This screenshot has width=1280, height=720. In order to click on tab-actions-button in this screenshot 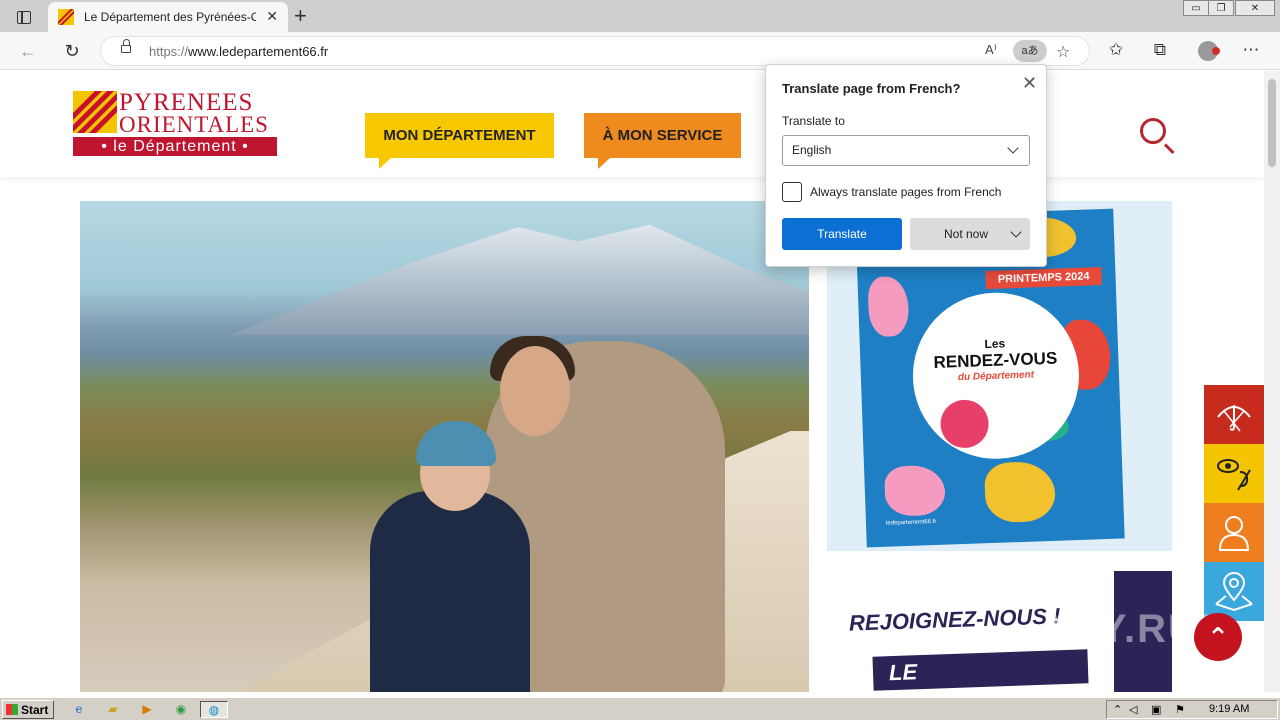, I will do `click(24, 17)`.